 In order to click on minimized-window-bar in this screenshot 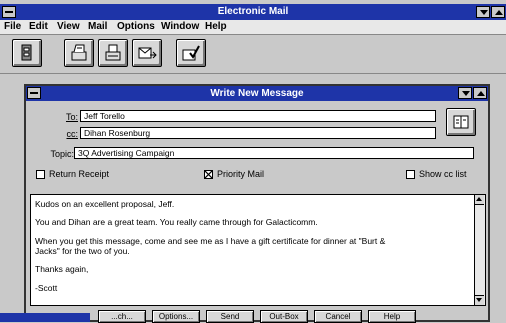, I will do `click(45, 317)`.